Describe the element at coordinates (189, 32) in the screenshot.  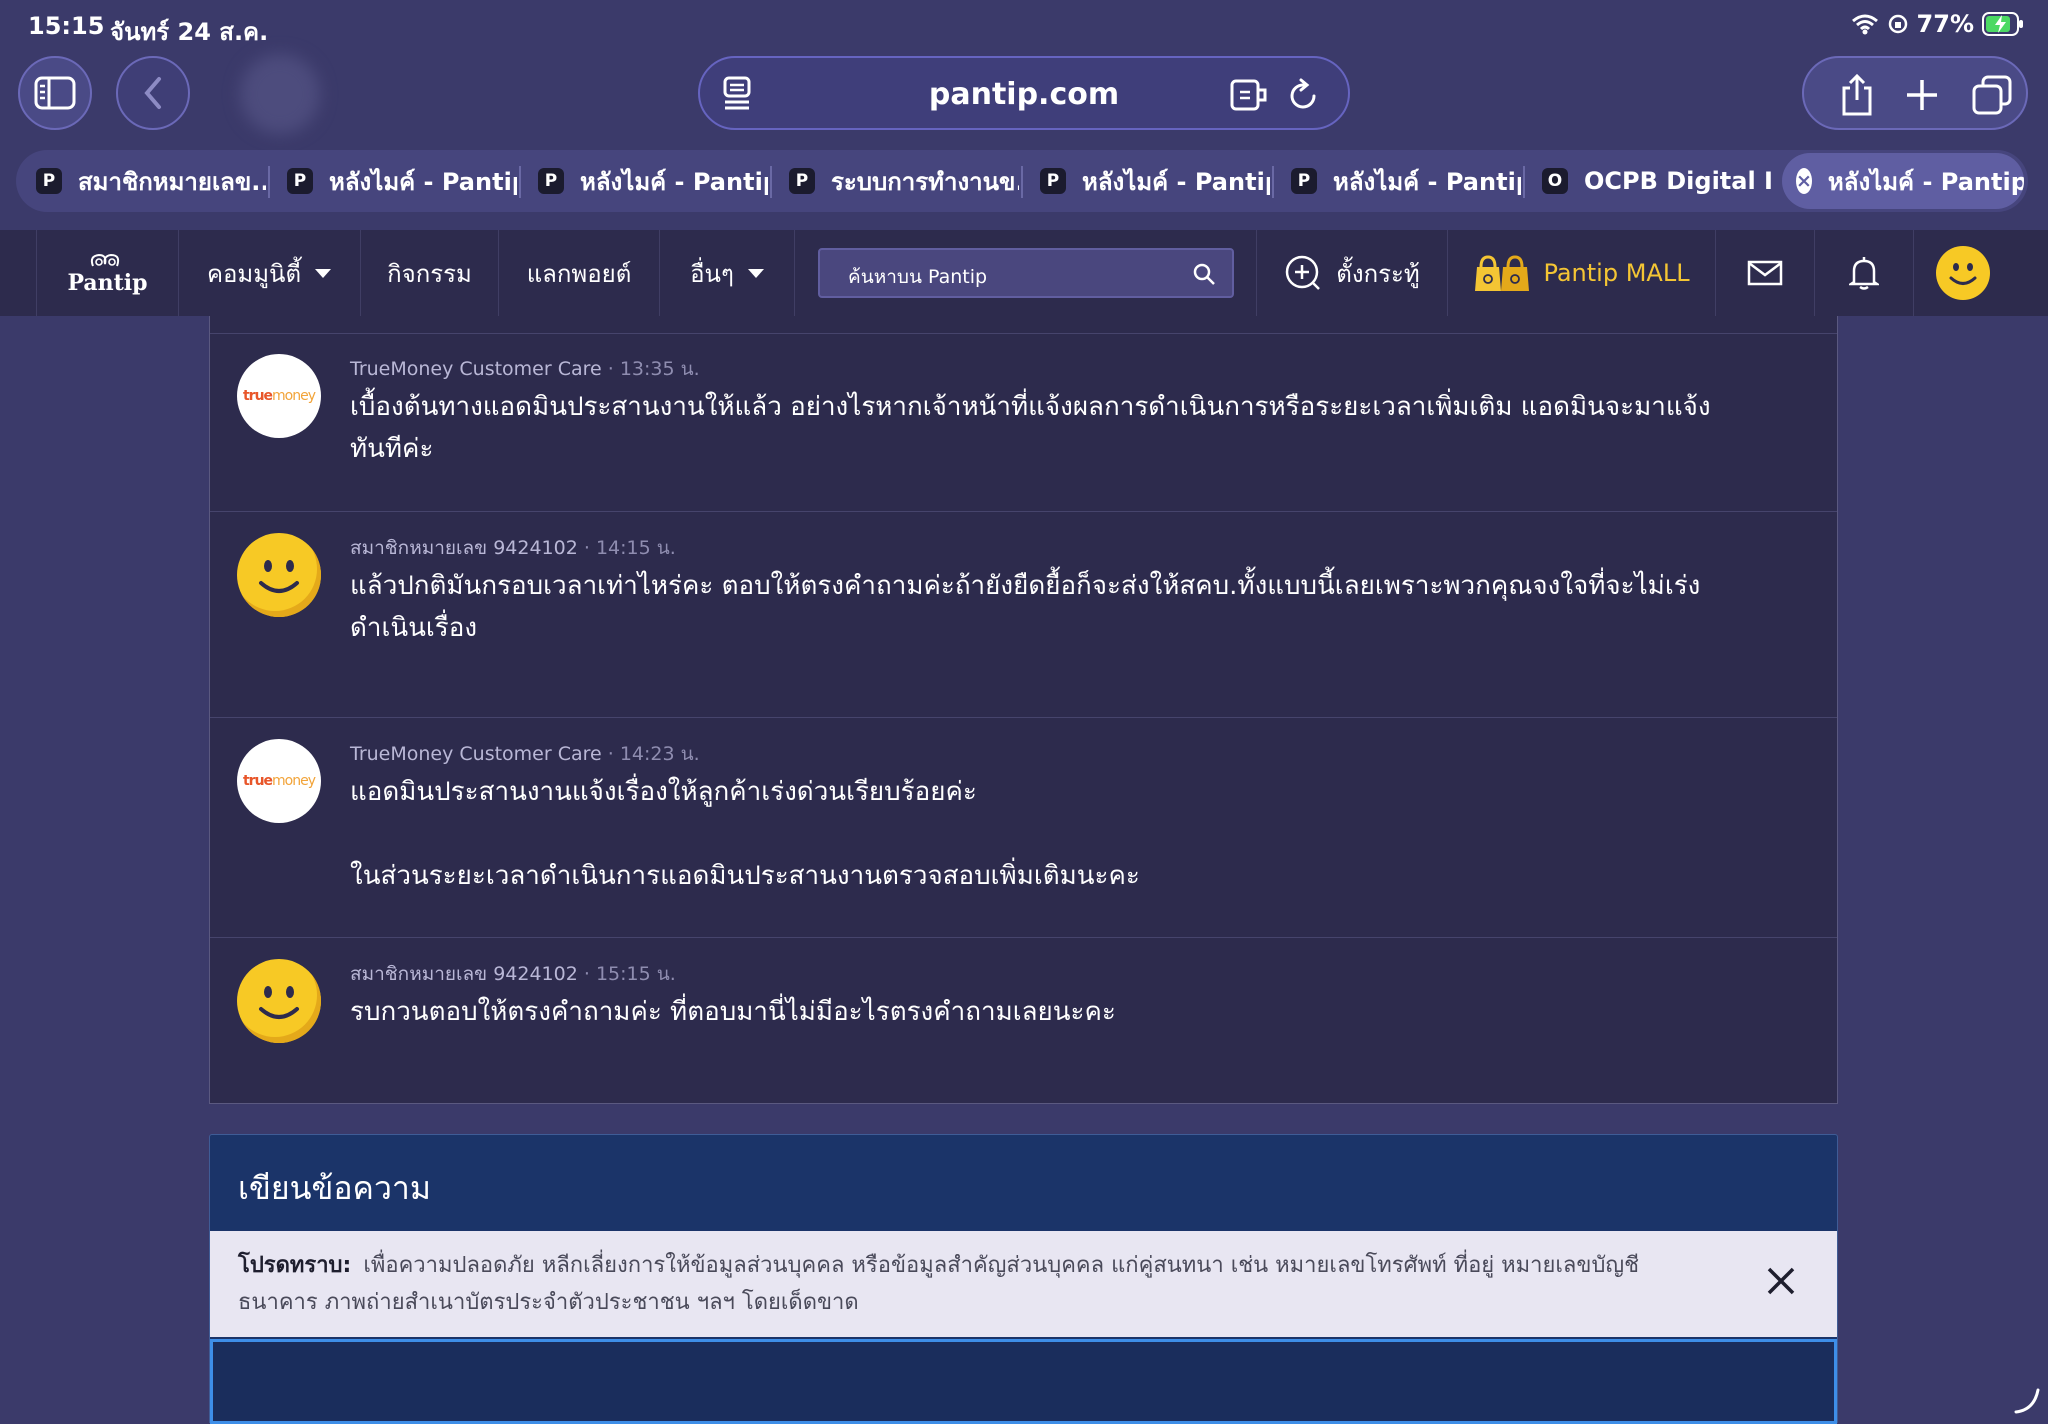
I see `status-date: จันทร์ 24 ส.ค.` at that location.